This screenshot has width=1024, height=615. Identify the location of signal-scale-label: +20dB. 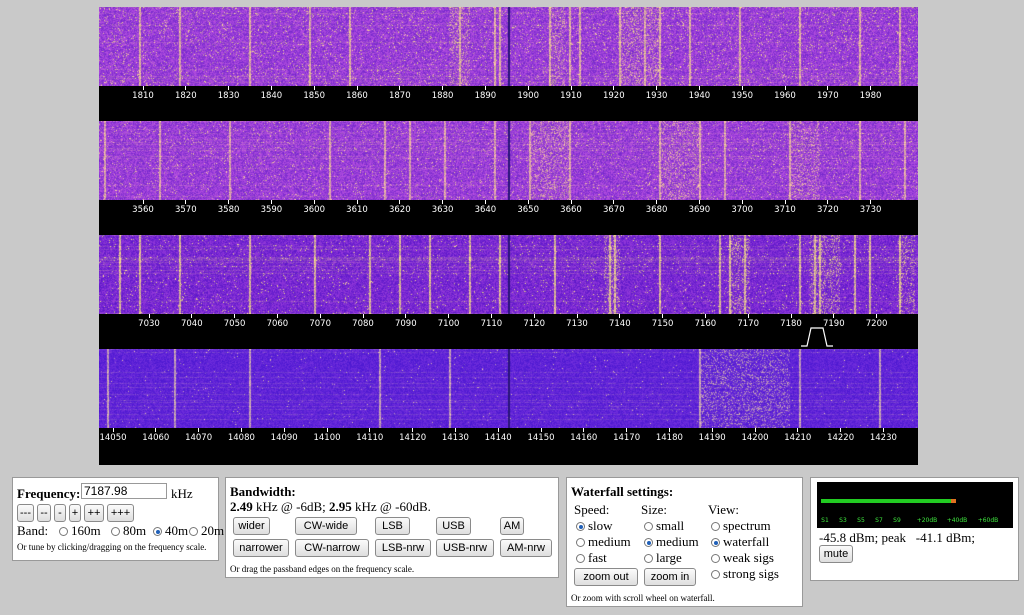
(927, 520).